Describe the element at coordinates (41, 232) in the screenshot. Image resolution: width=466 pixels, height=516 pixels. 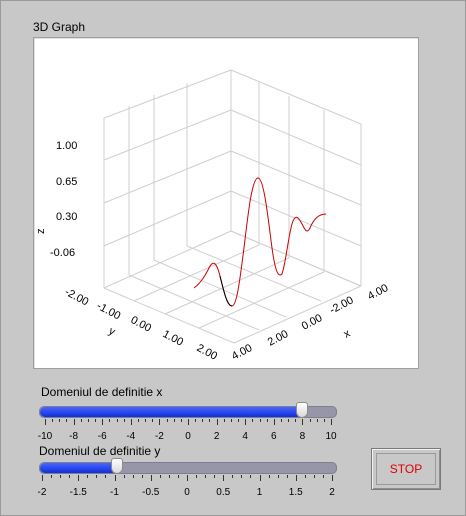
I see `z-axis-label: z` at that location.